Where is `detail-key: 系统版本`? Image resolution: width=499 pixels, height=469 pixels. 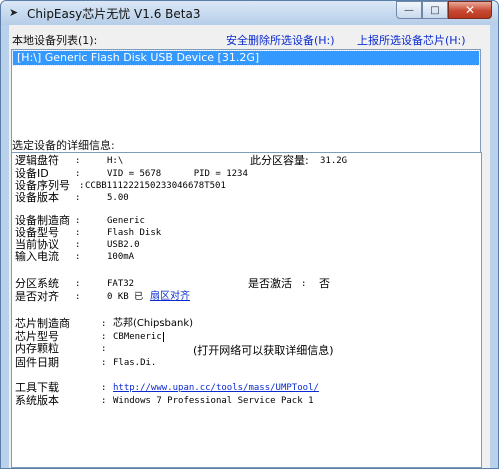
detail-key: 系统版本 is located at coordinates (37, 400).